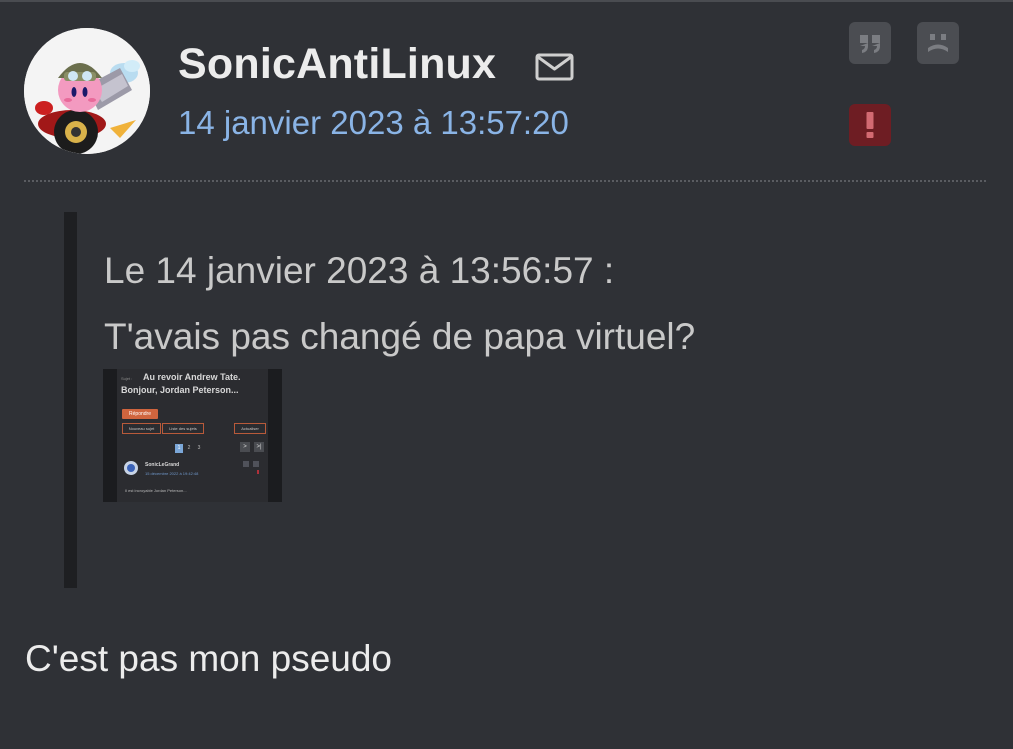 Image resolution: width=1013 pixels, height=749 pixels. I want to click on exclamation-icon, so click(870, 125).